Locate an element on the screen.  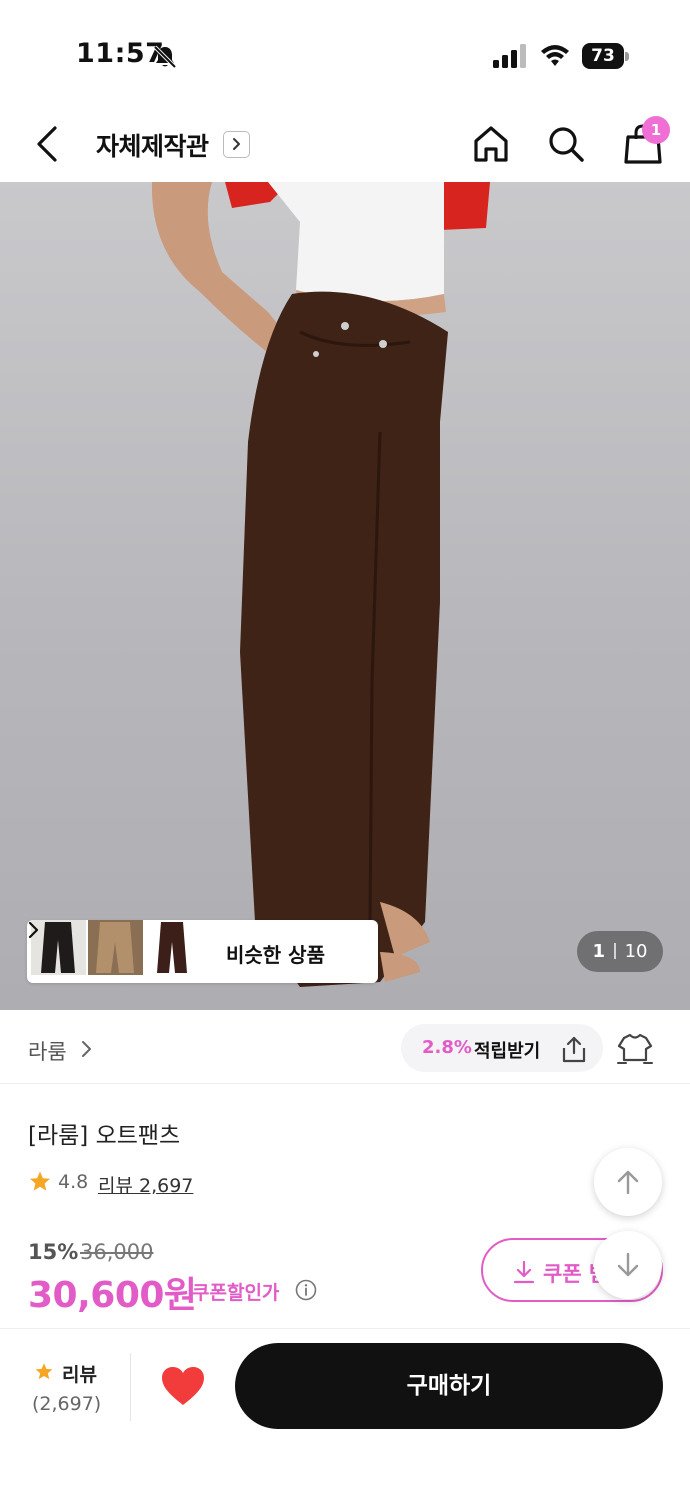
title-chevron-button is located at coordinates (236, 144).